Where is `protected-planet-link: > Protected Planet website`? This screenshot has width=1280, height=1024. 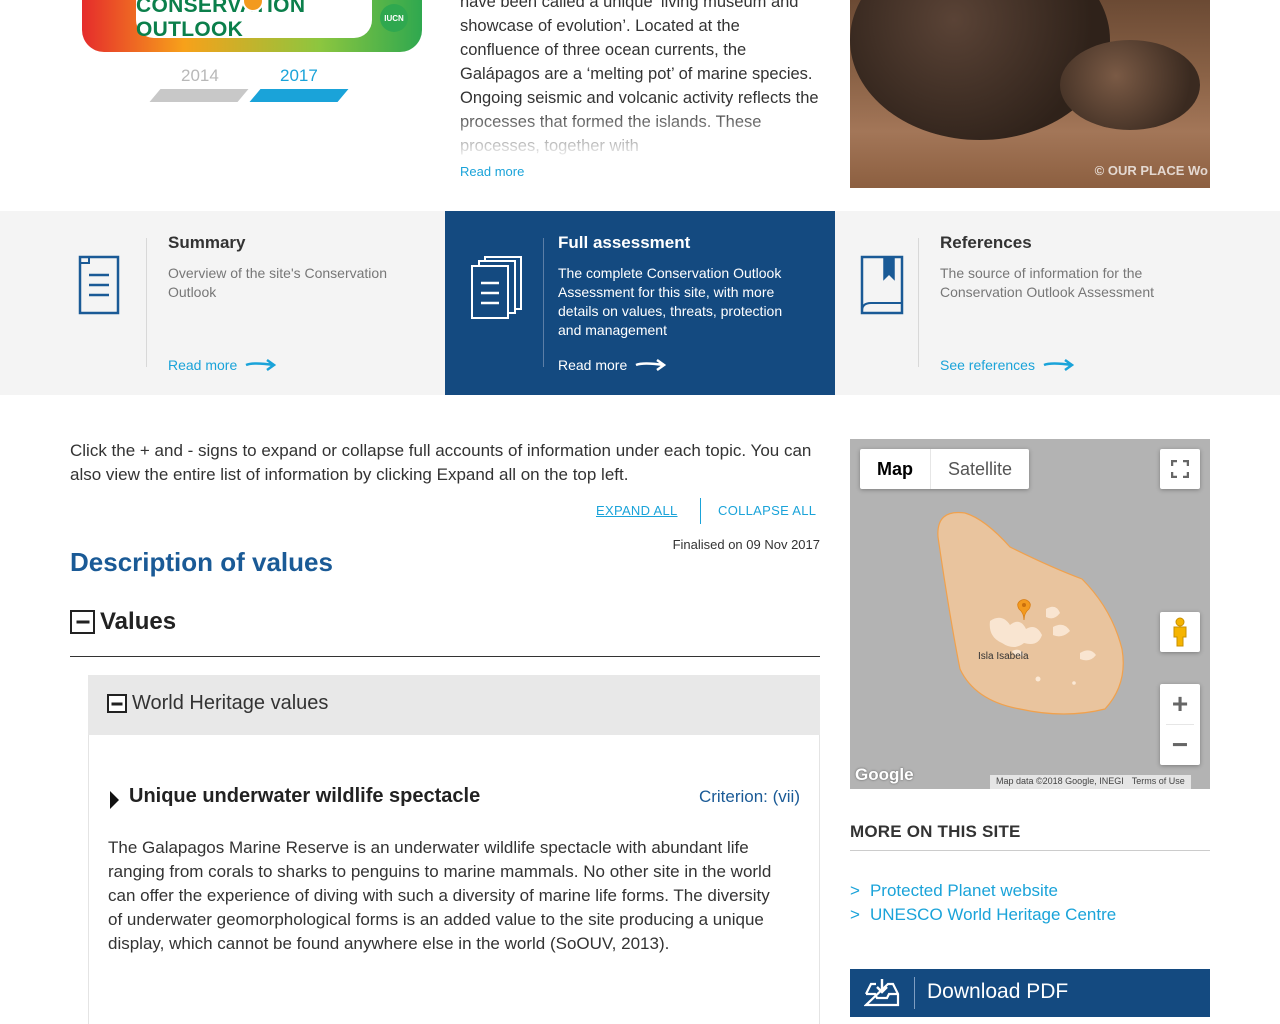
protected-planet-link: > Protected Planet website is located at coordinates (954, 891).